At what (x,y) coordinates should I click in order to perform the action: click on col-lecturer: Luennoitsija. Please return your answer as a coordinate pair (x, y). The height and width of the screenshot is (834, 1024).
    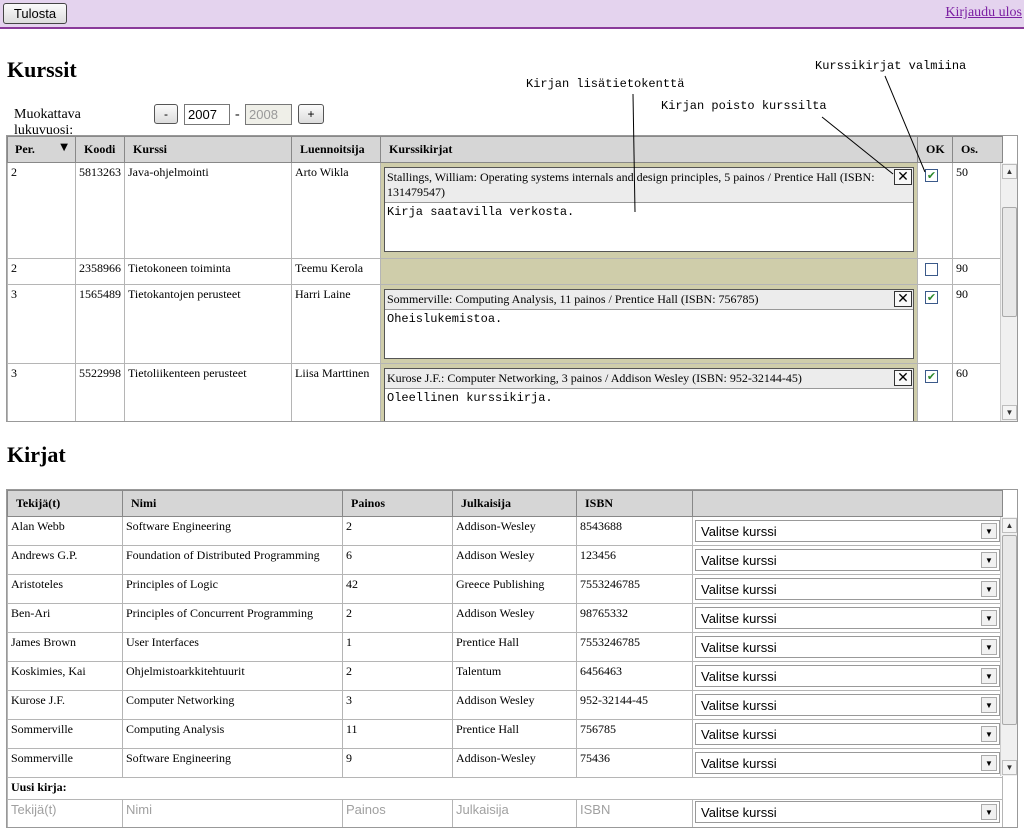
    Looking at the image, I should click on (336, 149).